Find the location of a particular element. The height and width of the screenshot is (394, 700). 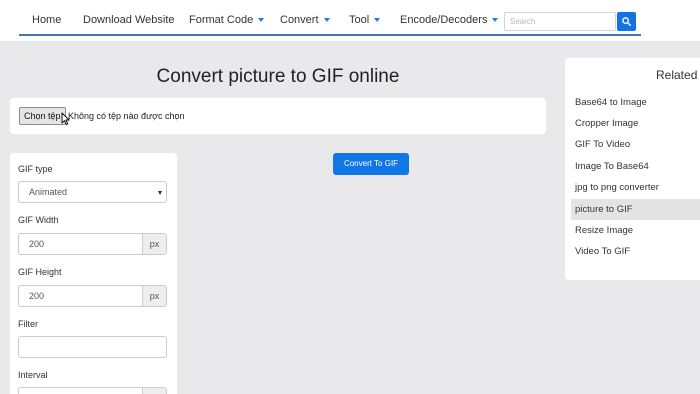

nav-tool: Tool is located at coordinates (365, 20).